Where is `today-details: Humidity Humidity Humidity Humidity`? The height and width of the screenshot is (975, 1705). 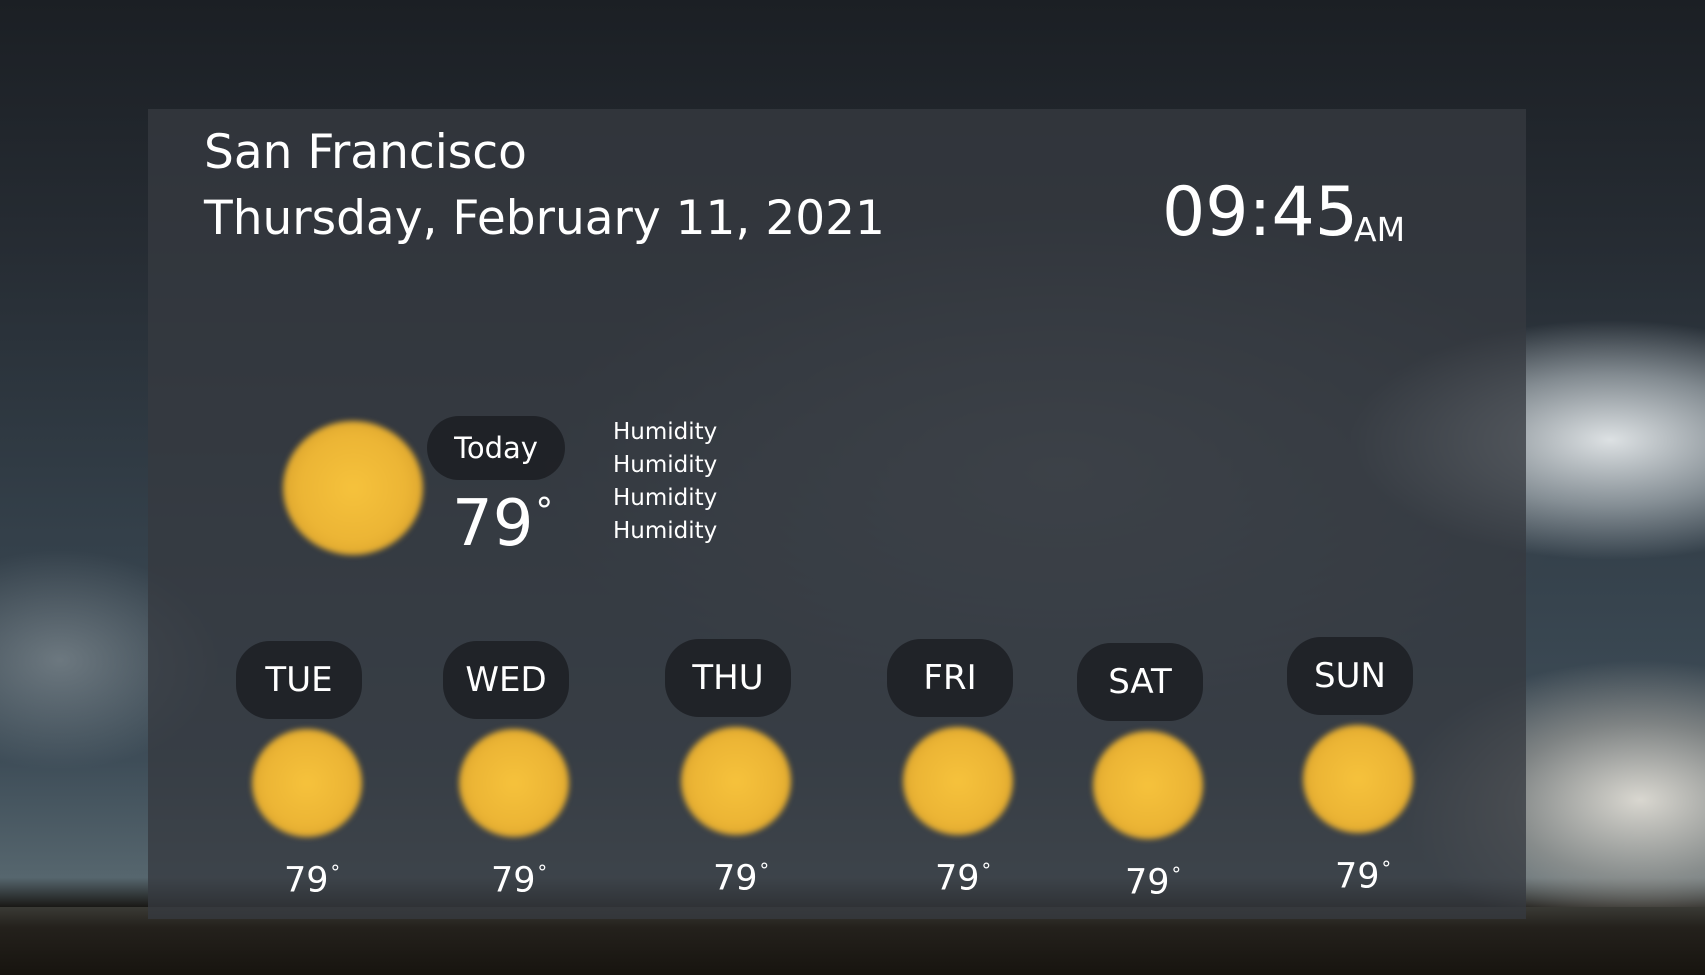 today-details: Humidity Humidity Humidity Humidity is located at coordinates (665, 482).